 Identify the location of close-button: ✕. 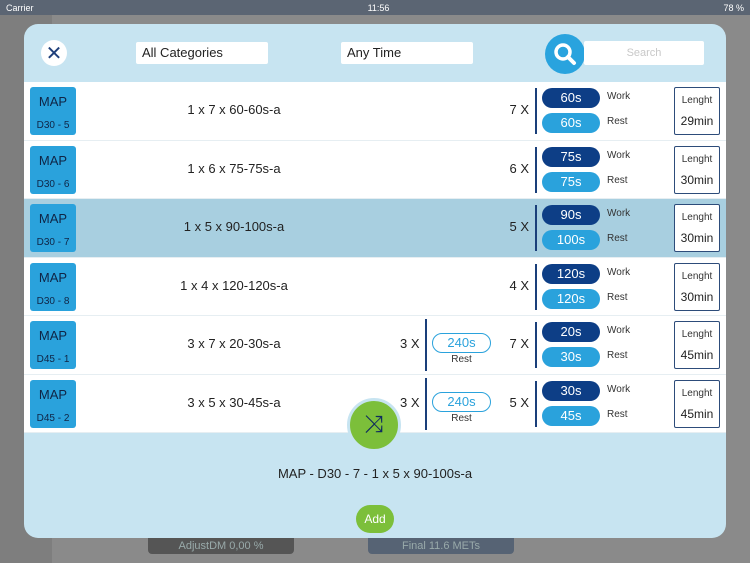
(54, 53).